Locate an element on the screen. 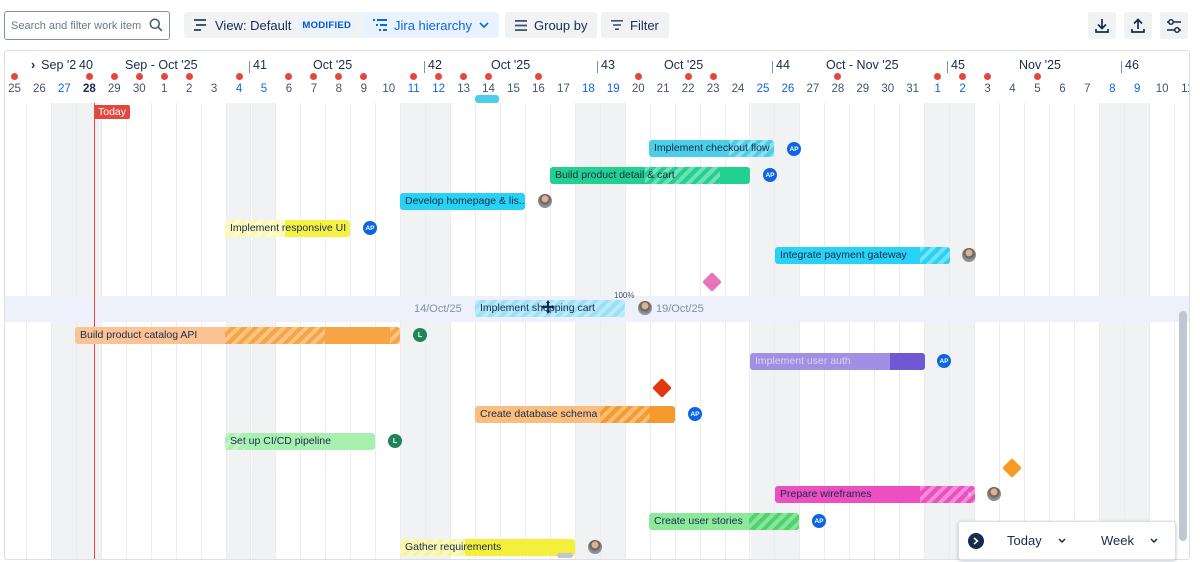 The width and height of the screenshot is (1200, 562). scale-select: Week is located at coordinates (1129, 540).